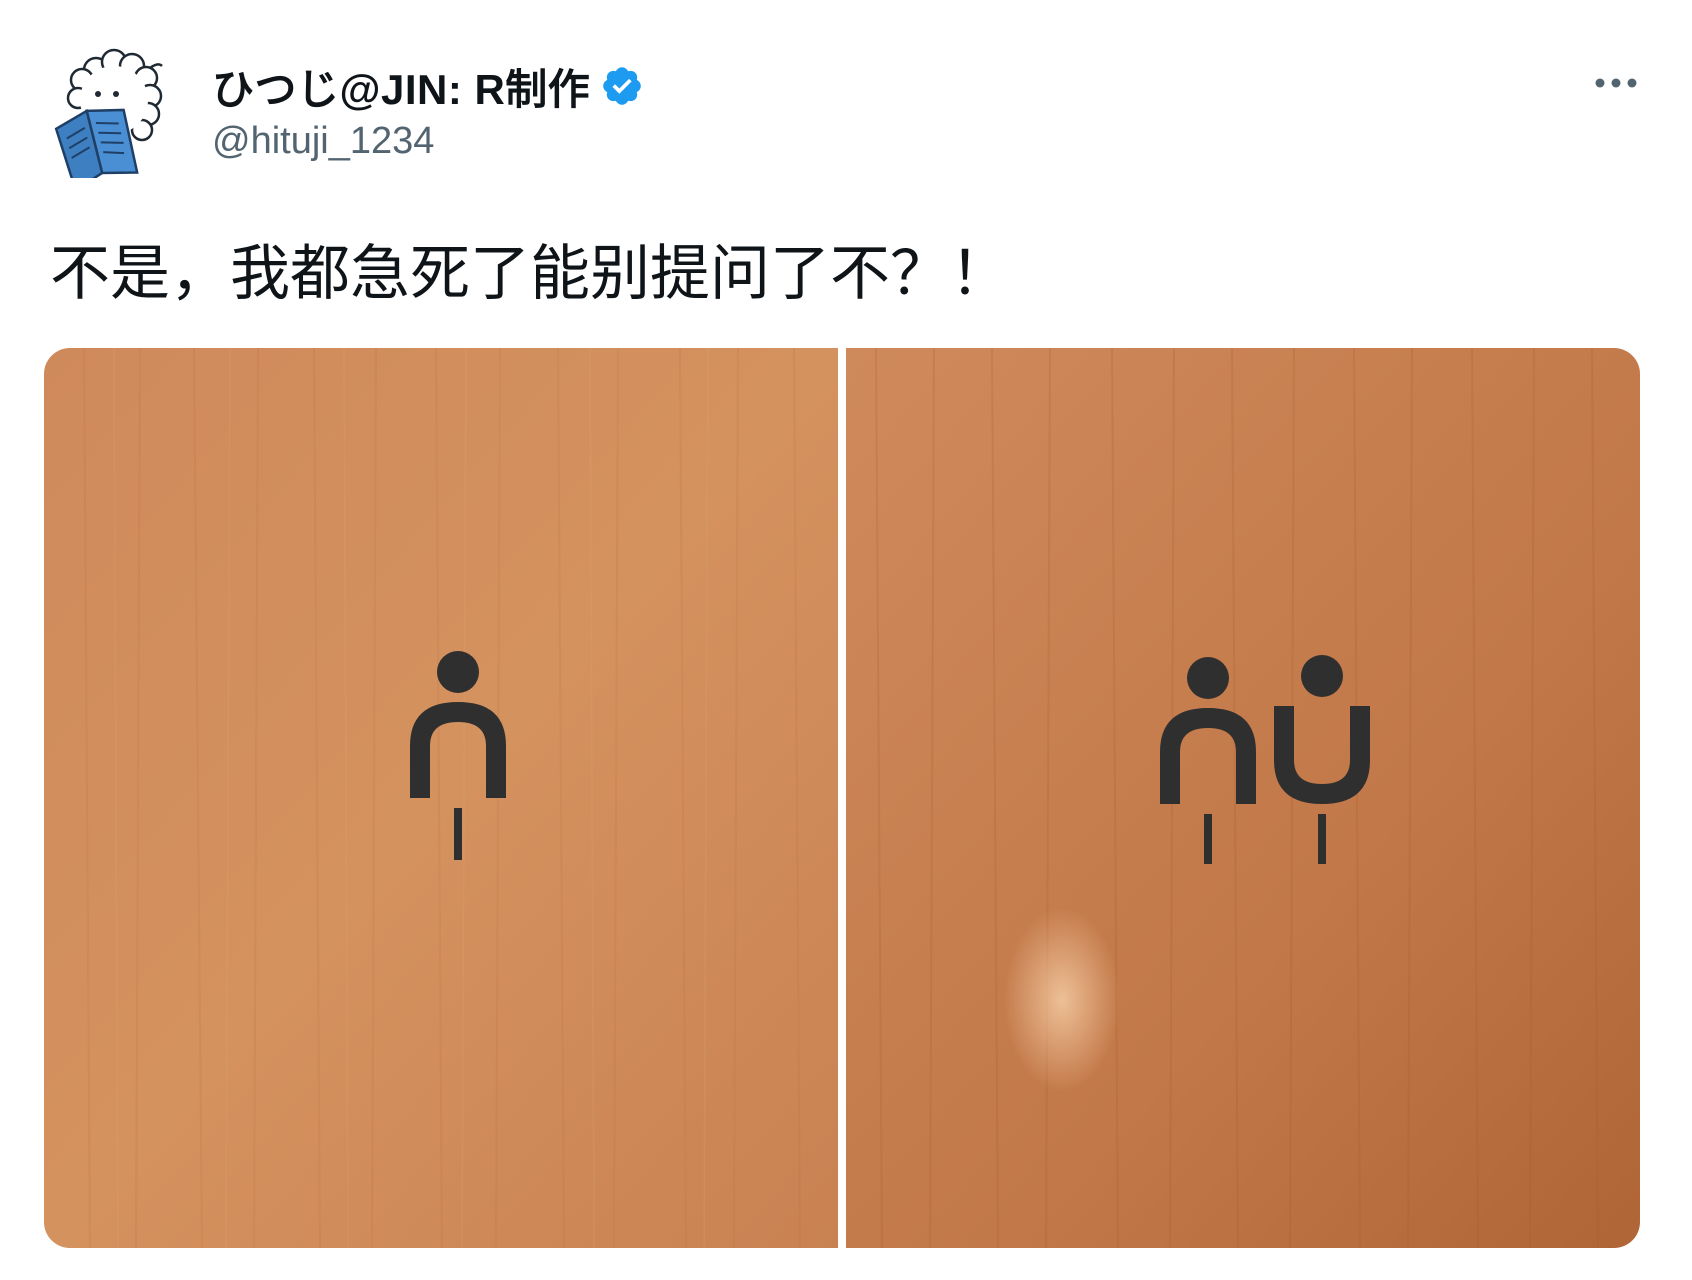 The height and width of the screenshot is (1280, 1692). I want to click on author-display-name: ひつじ@JIN: R制作, so click(401, 86).